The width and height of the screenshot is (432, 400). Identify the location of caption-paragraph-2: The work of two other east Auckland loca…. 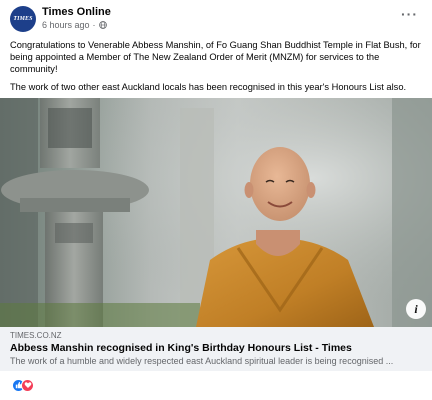
(208, 87).